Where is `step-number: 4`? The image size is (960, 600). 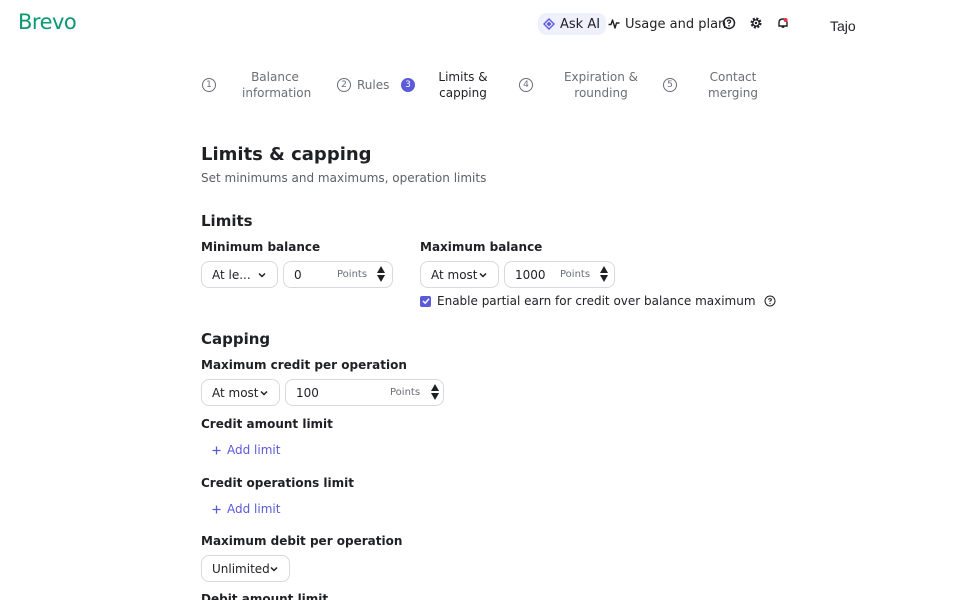
step-number: 4 is located at coordinates (526, 85).